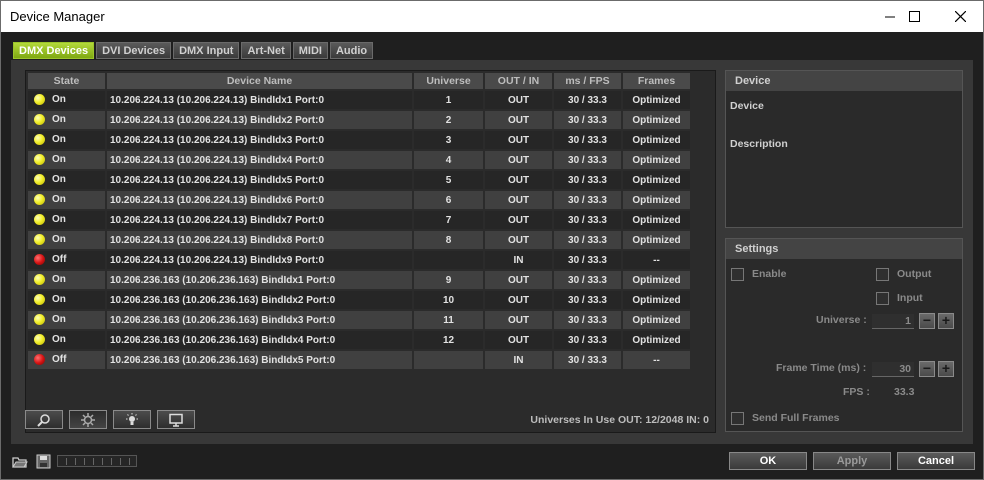 This screenshot has width=984, height=480. What do you see at coordinates (59, 360) in the screenshot?
I see `state-label: Off` at bounding box center [59, 360].